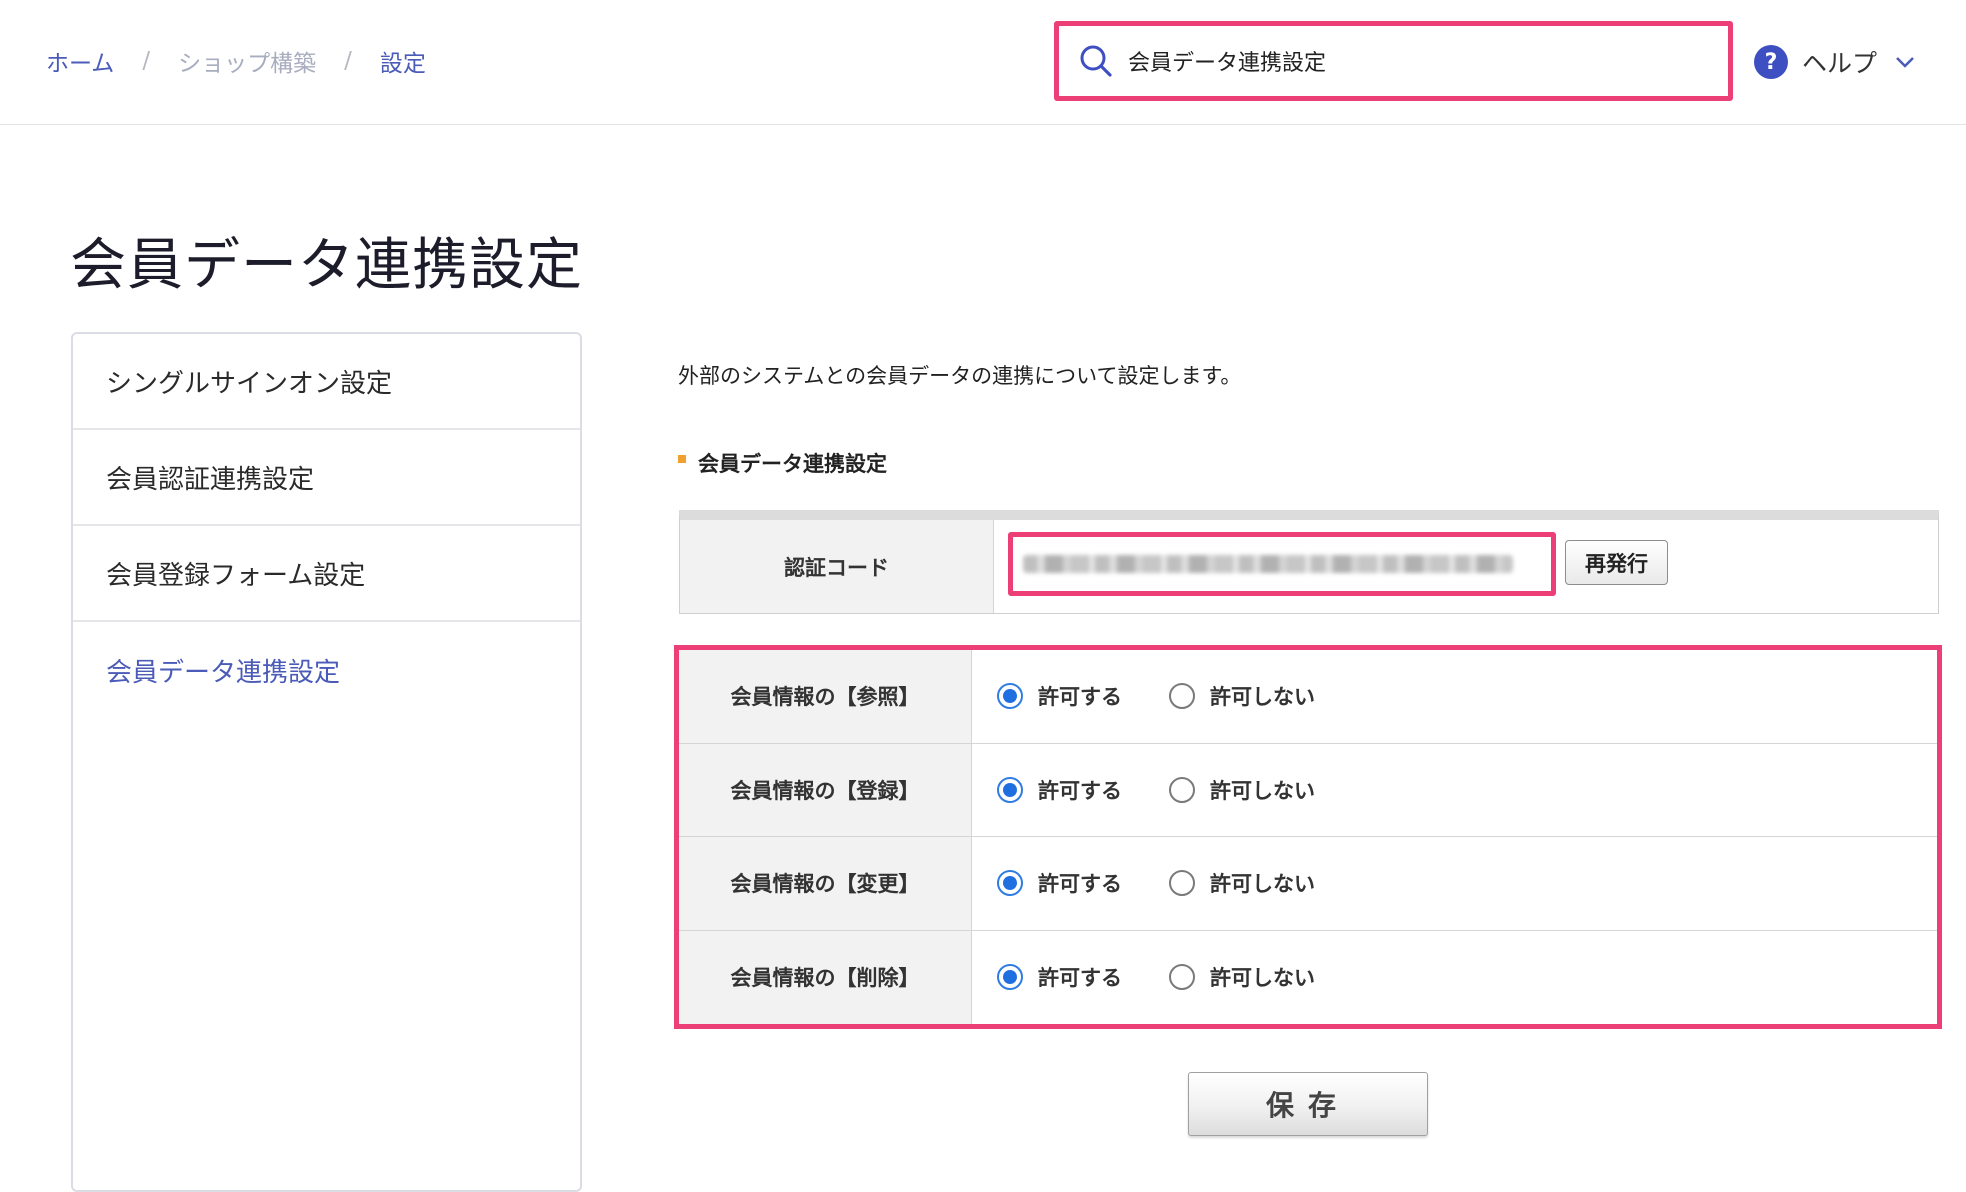 The image size is (1966, 1192). I want to click on radio-allow-register: 許可する, so click(1059, 790).